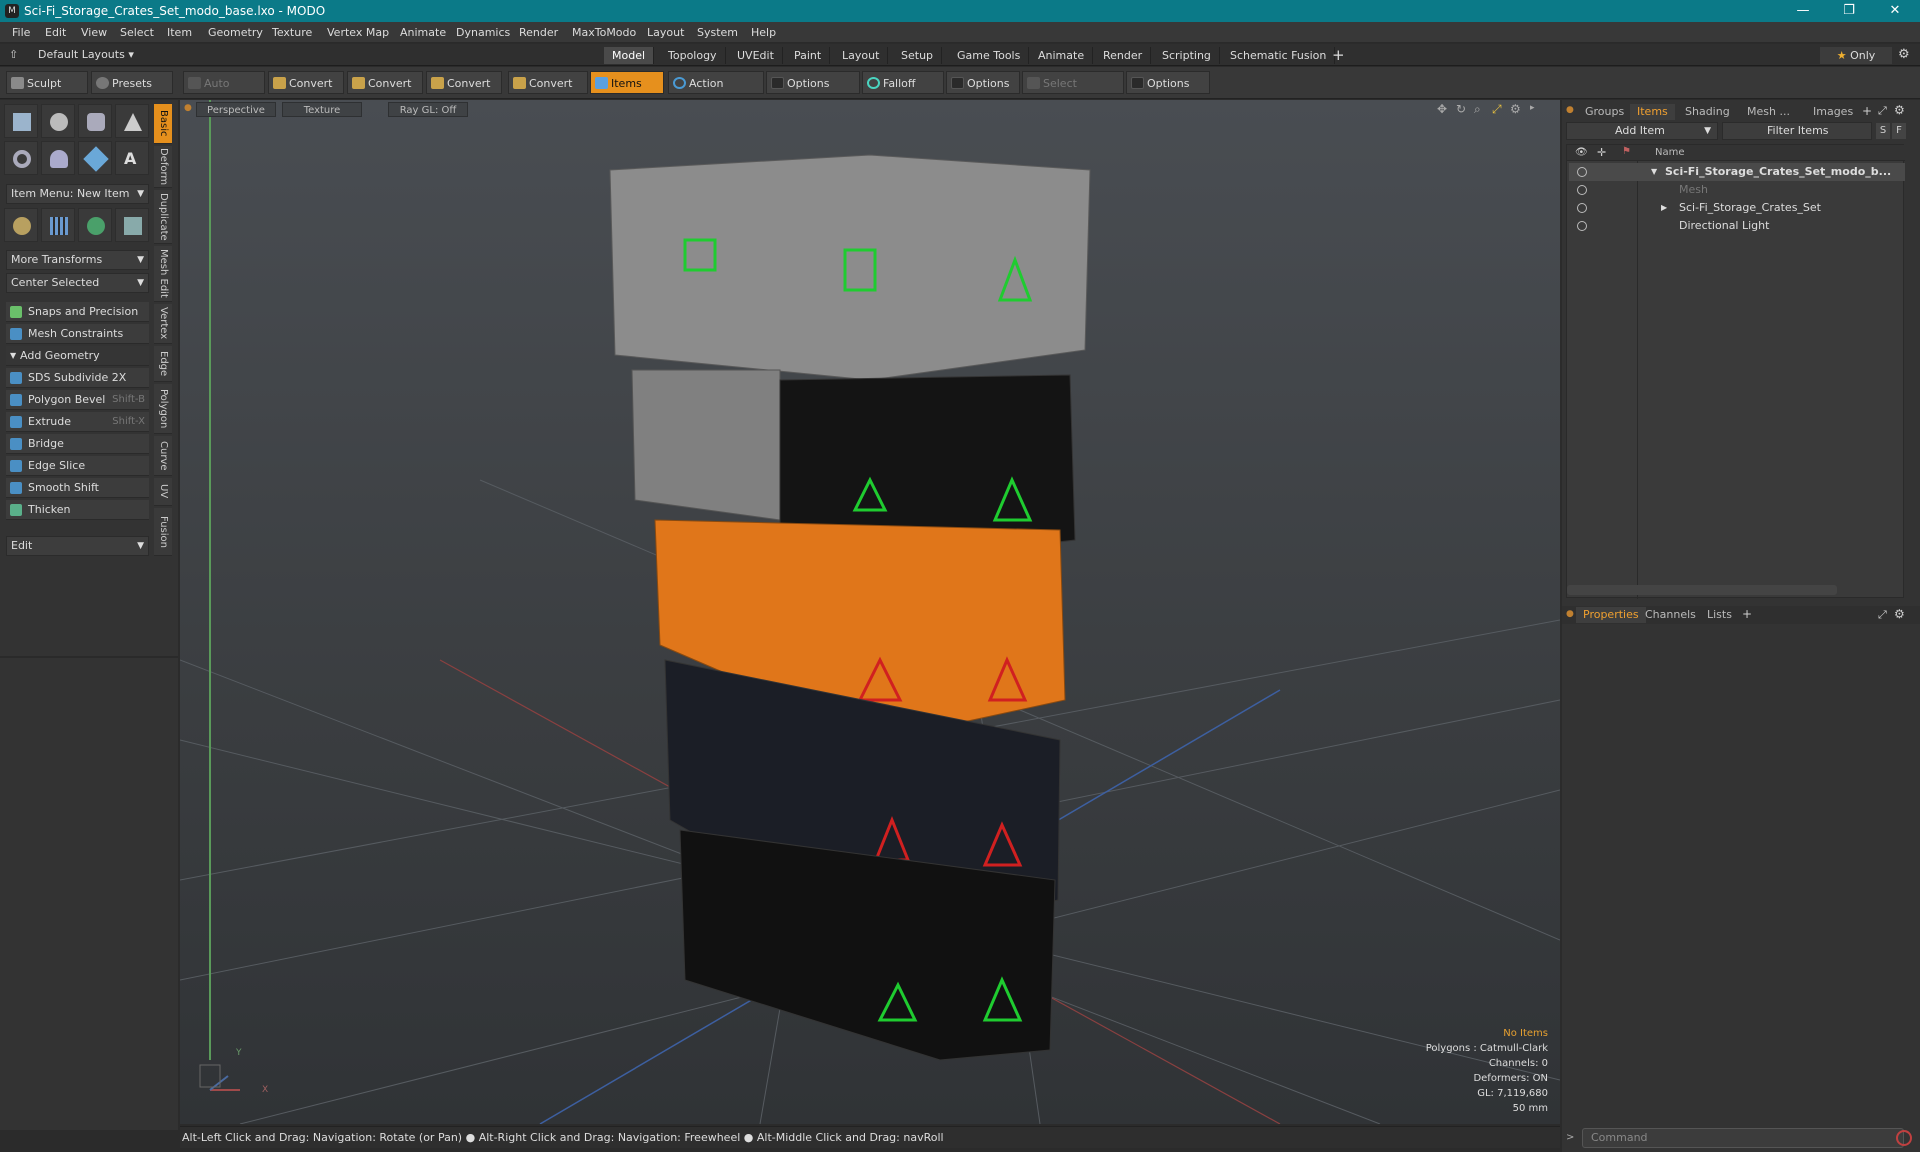 The height and width of the screenshot is (1152, 1920). Describe the element at coordinates (95, 225) in the screenshot. I see `globe-button` at that location.